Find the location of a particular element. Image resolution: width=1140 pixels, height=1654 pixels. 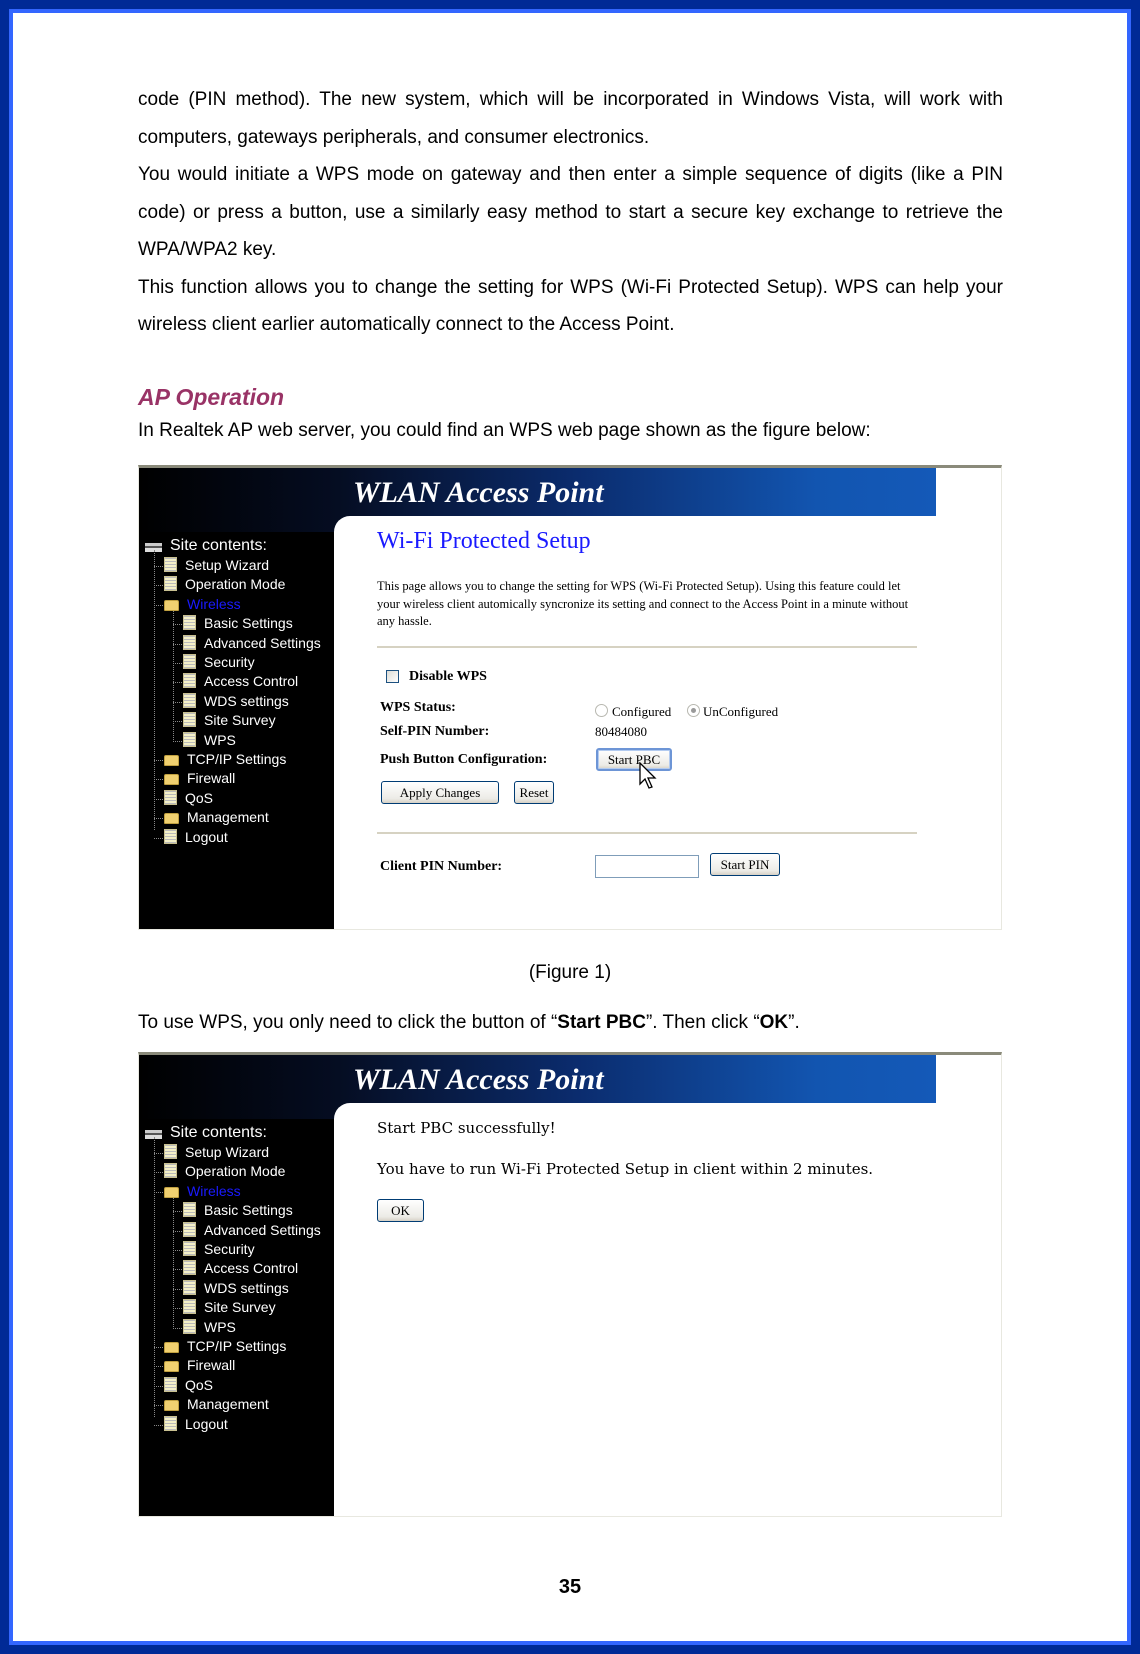

reset-button: Reset is located at coordinates (534, 792).